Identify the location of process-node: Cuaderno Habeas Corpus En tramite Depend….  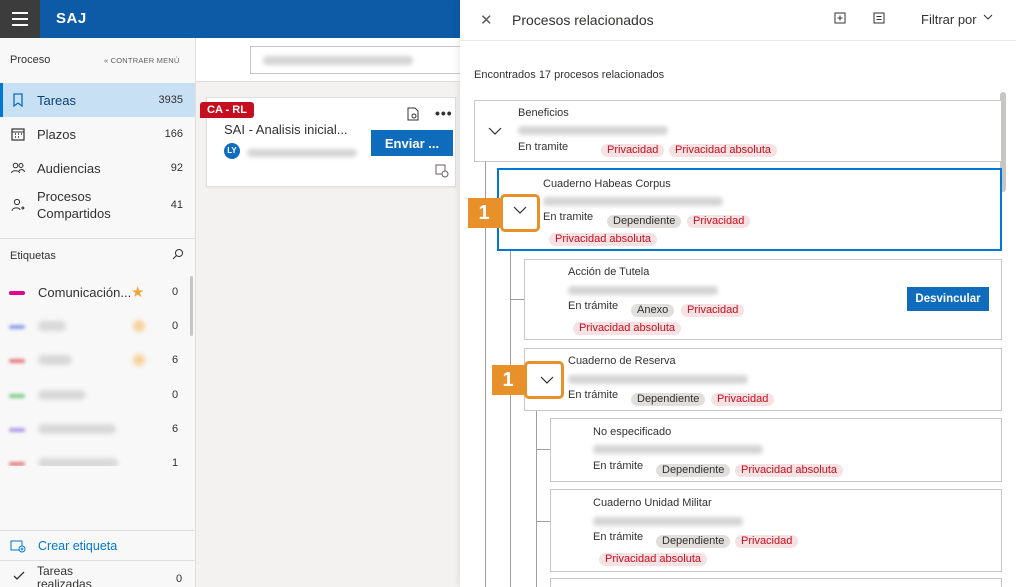
(749, 209).